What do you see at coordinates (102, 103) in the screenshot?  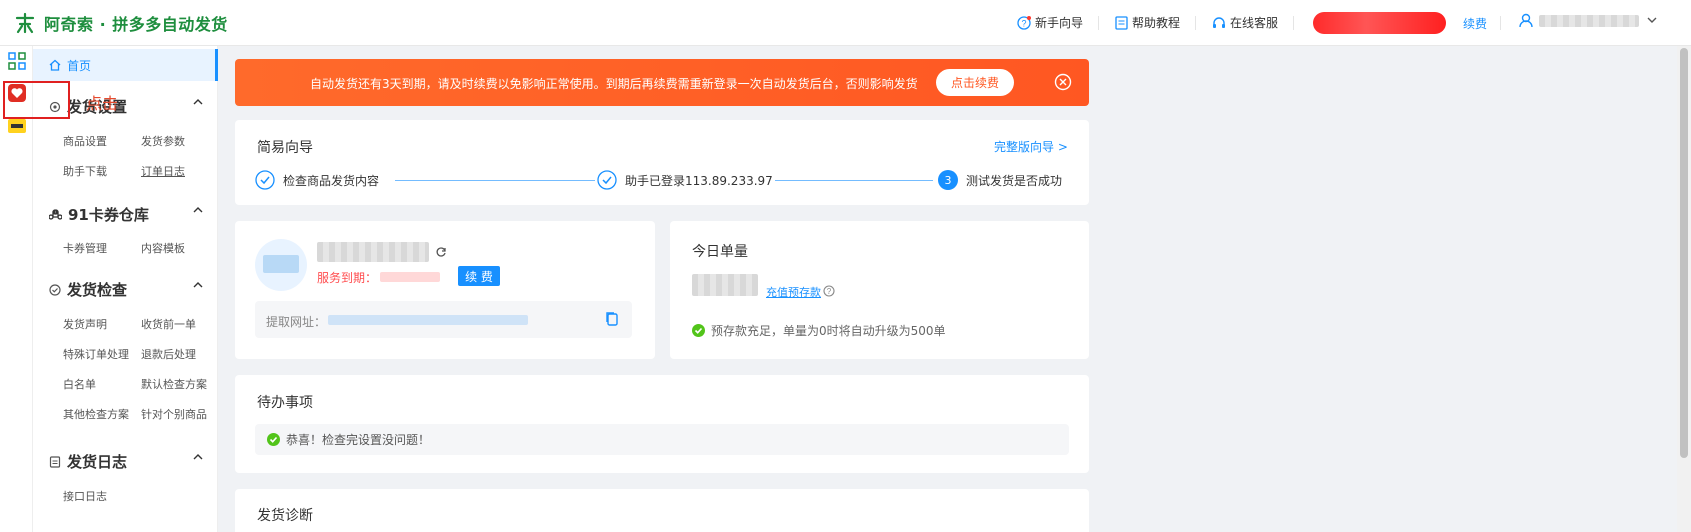 I see `click-hint-label: 点击` at bounding box center [102, 103].